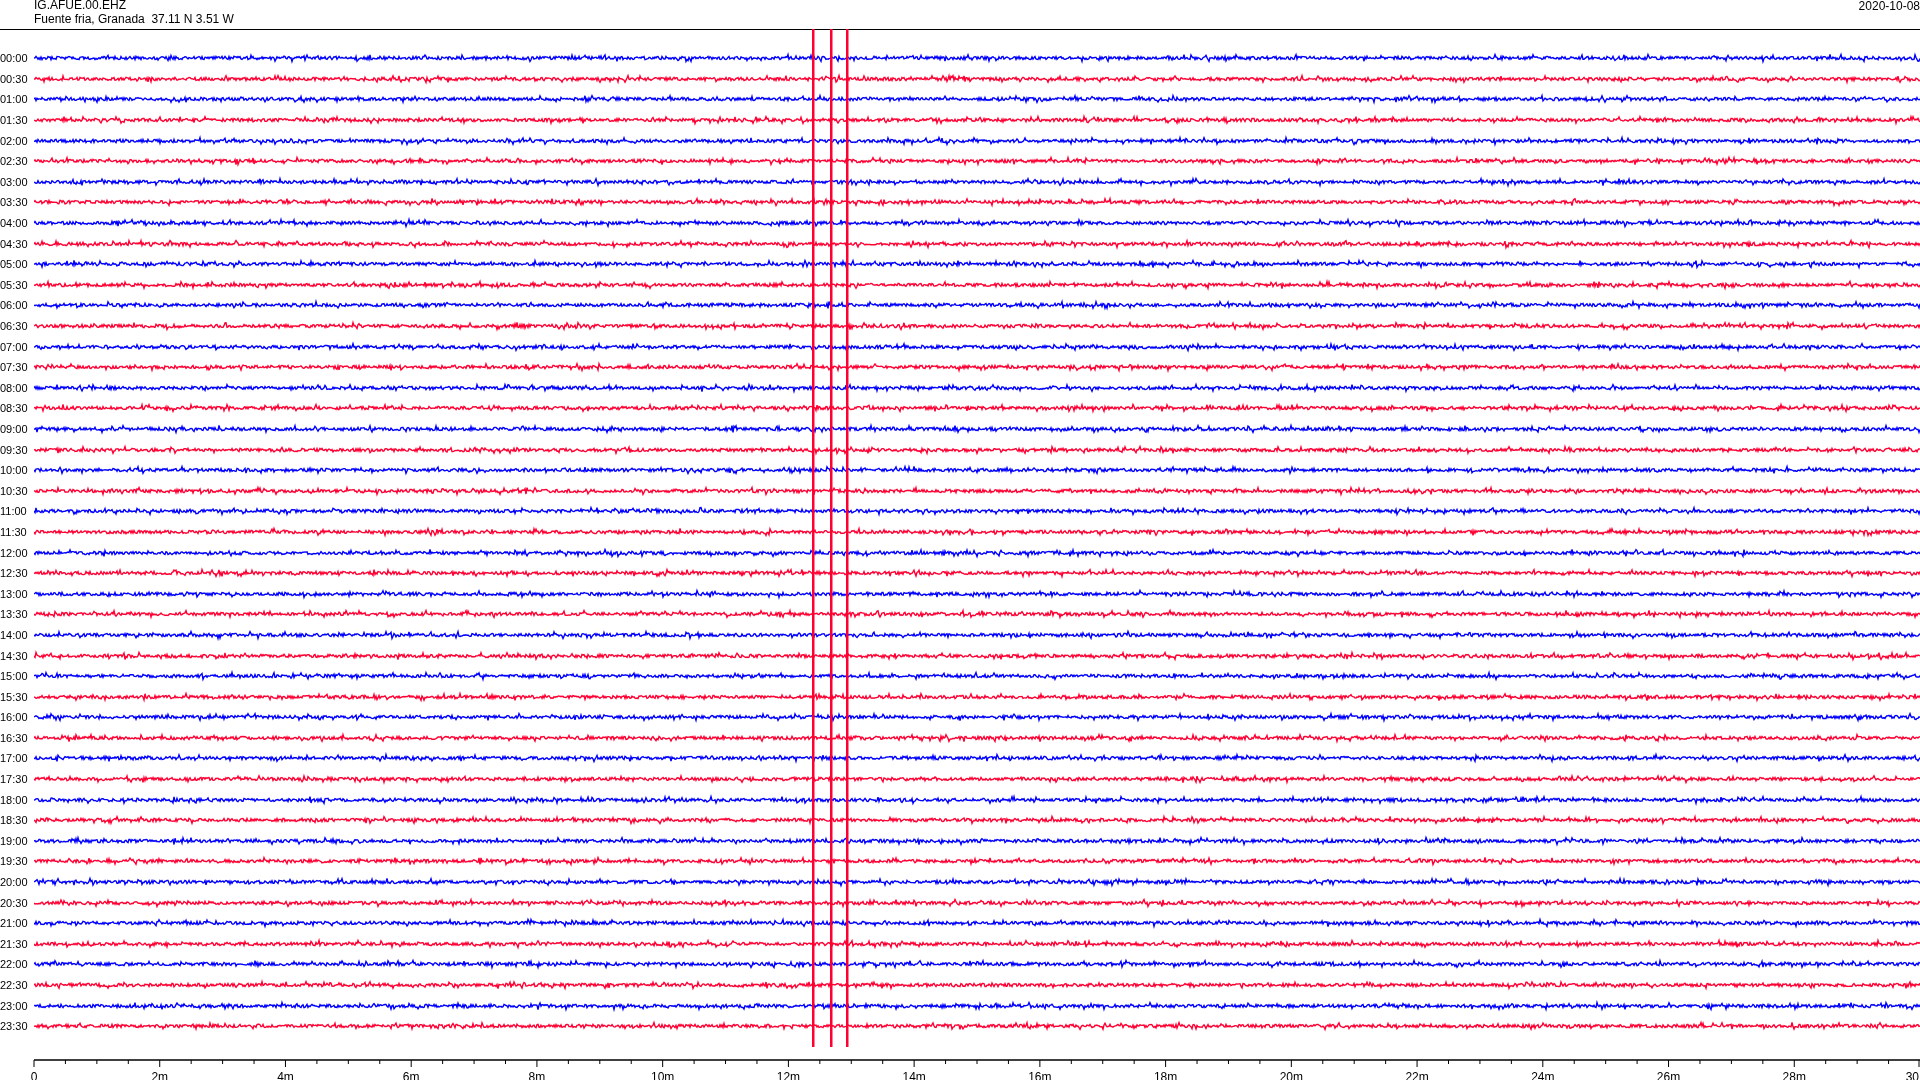 This screenshot has height=1080, width=1920. I want to click on station-location: Fuente fria, Granada 37.11 N 3.51 W, so click(134, 19).